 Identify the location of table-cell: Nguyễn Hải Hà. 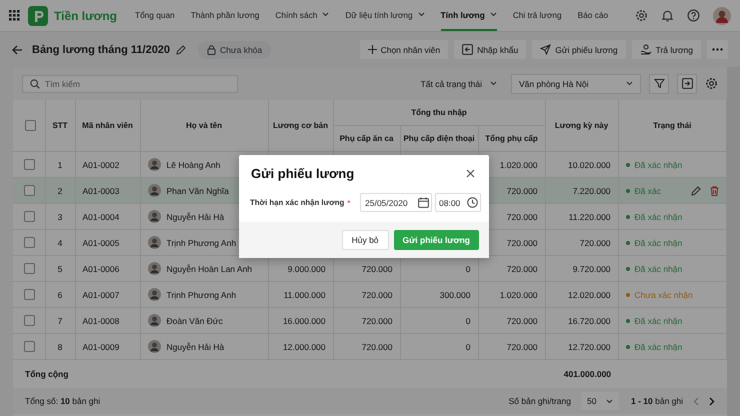
(195, 347).